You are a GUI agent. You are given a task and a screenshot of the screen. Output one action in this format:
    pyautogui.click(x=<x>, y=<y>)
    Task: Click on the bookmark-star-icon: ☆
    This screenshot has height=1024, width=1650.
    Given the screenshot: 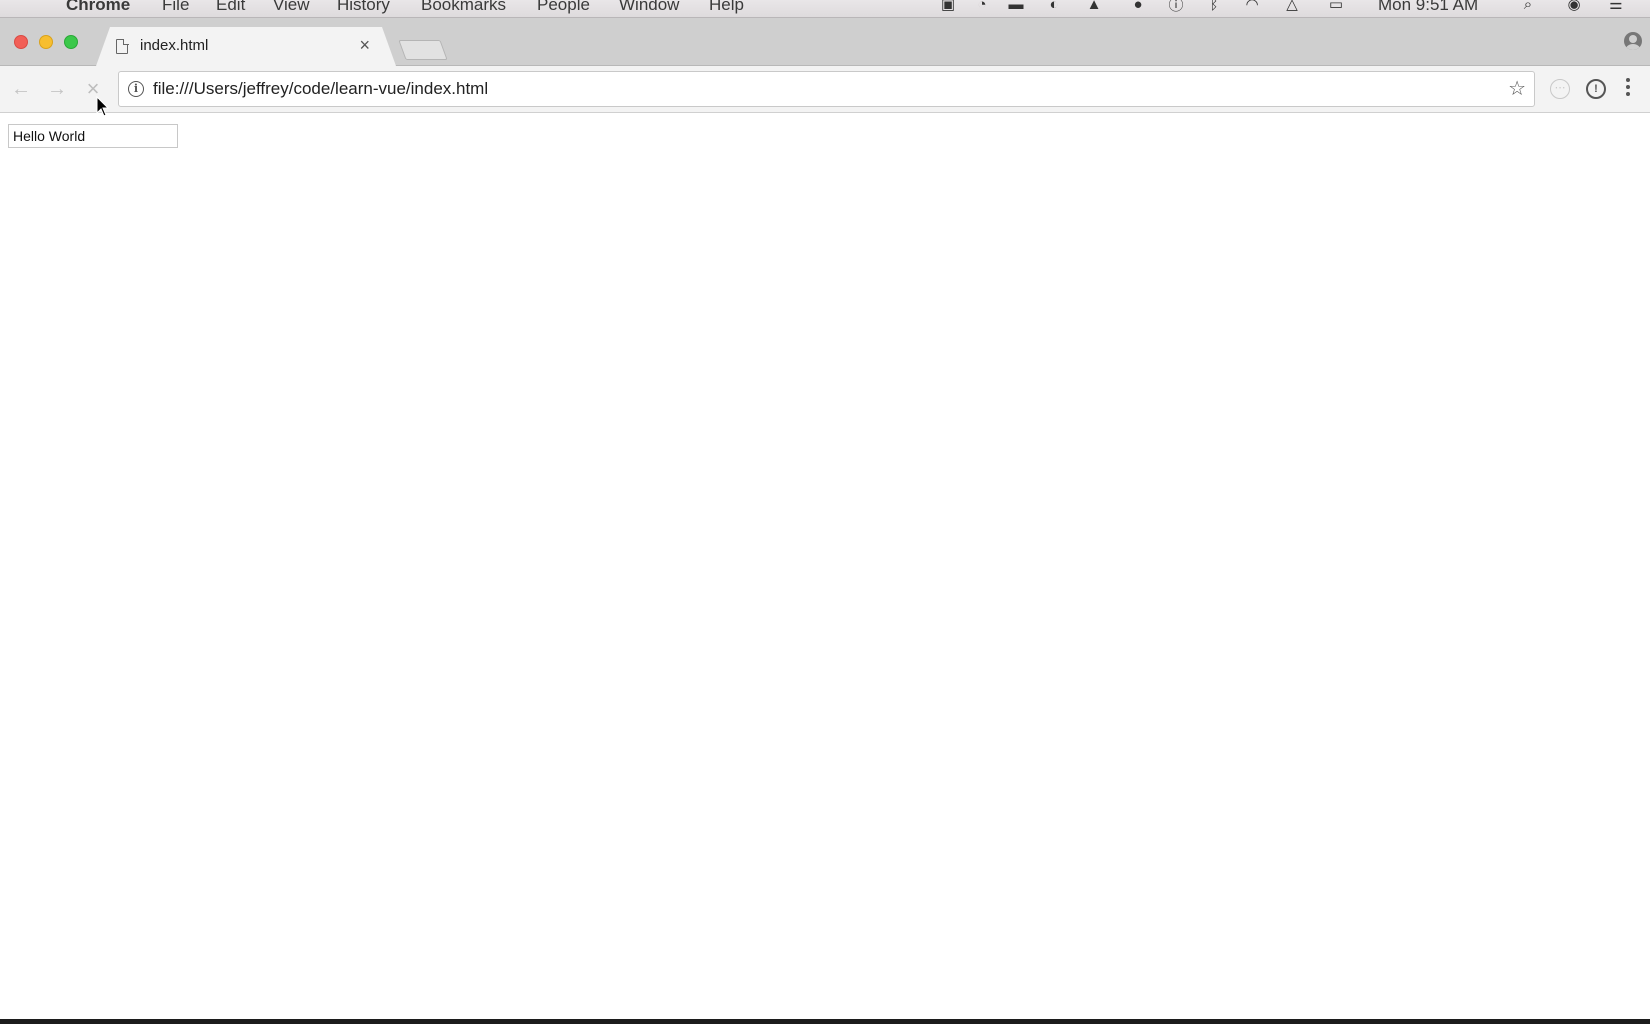 What is the action you would take?
    pyautogui.click(x=1517, y=89)
    